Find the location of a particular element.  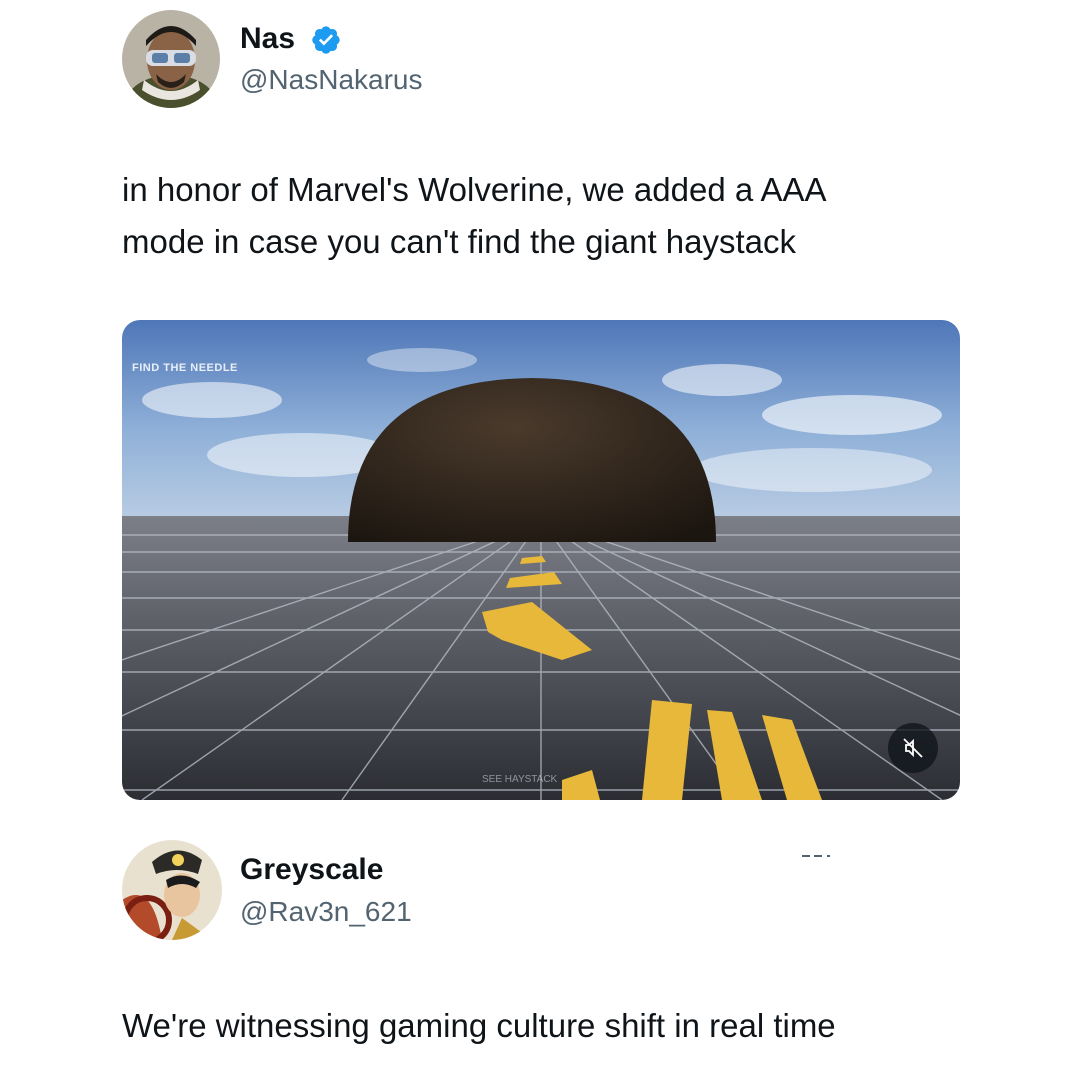

mute-icon is located at coordinates (913, 748).